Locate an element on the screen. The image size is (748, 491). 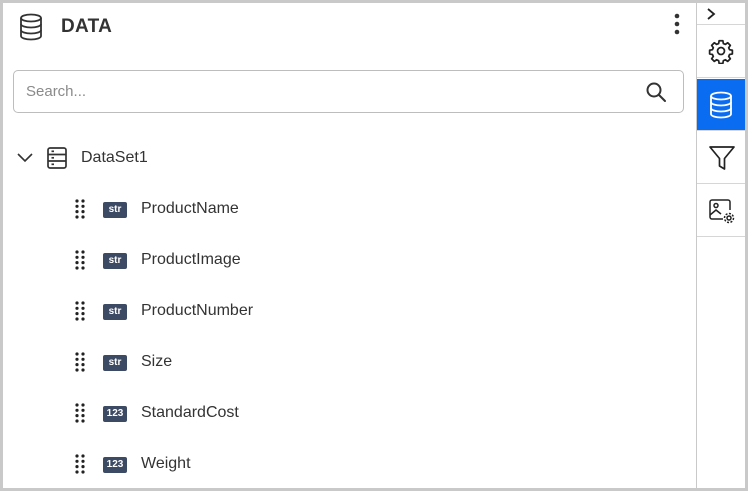
more-vertical-icon is located at coordinates (677, 24).